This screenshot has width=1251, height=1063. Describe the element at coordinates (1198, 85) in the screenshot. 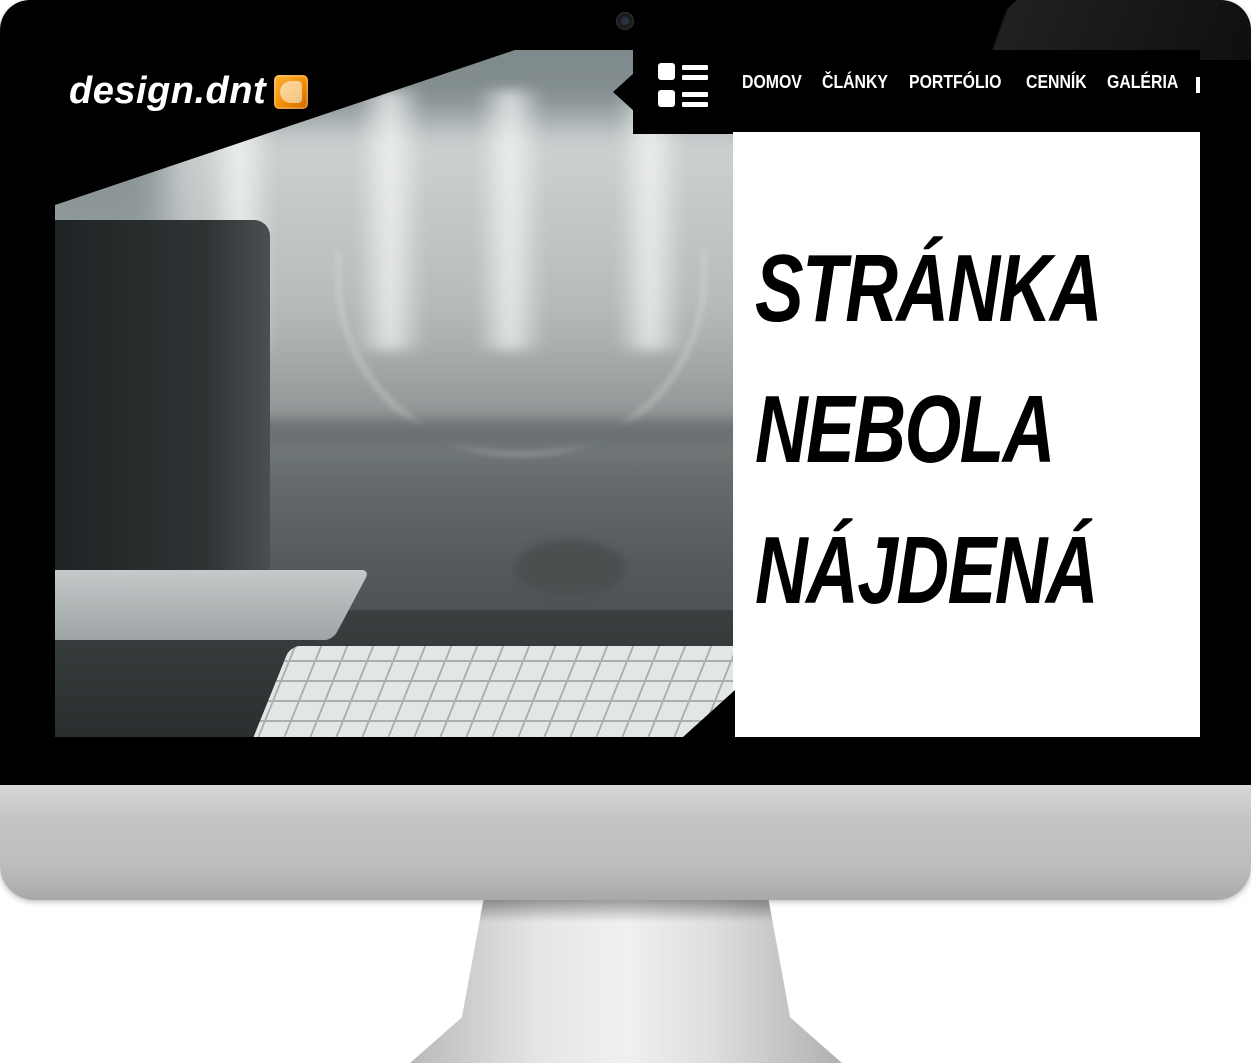

I see `nav-overflow-item` at that location.